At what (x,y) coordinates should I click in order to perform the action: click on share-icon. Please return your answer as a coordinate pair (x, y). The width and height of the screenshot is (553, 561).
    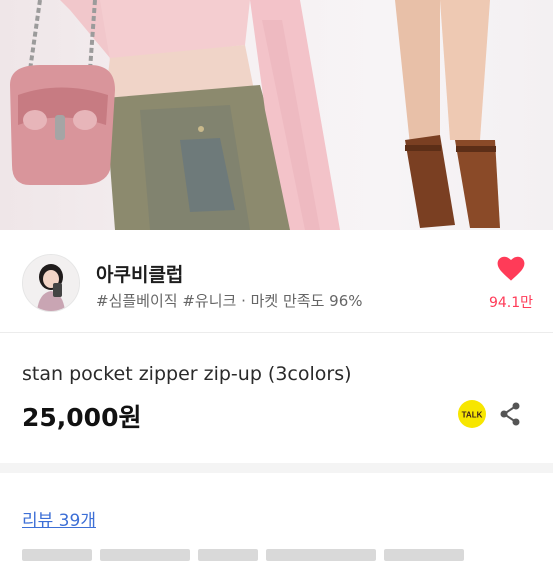
    Looking at the image, I should click on (510, 414).